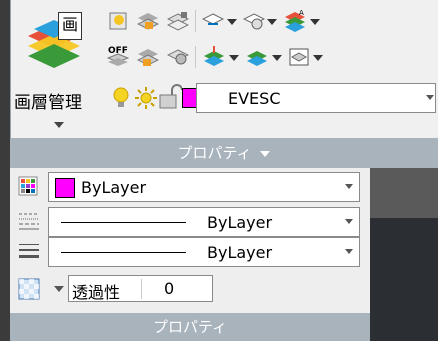 The width and height of the screenshot is (438, 341). What do you see at coordinates (299, 57) in the screenshot?
I see `layer-viewport-icon` at bounding box center [299, 57].